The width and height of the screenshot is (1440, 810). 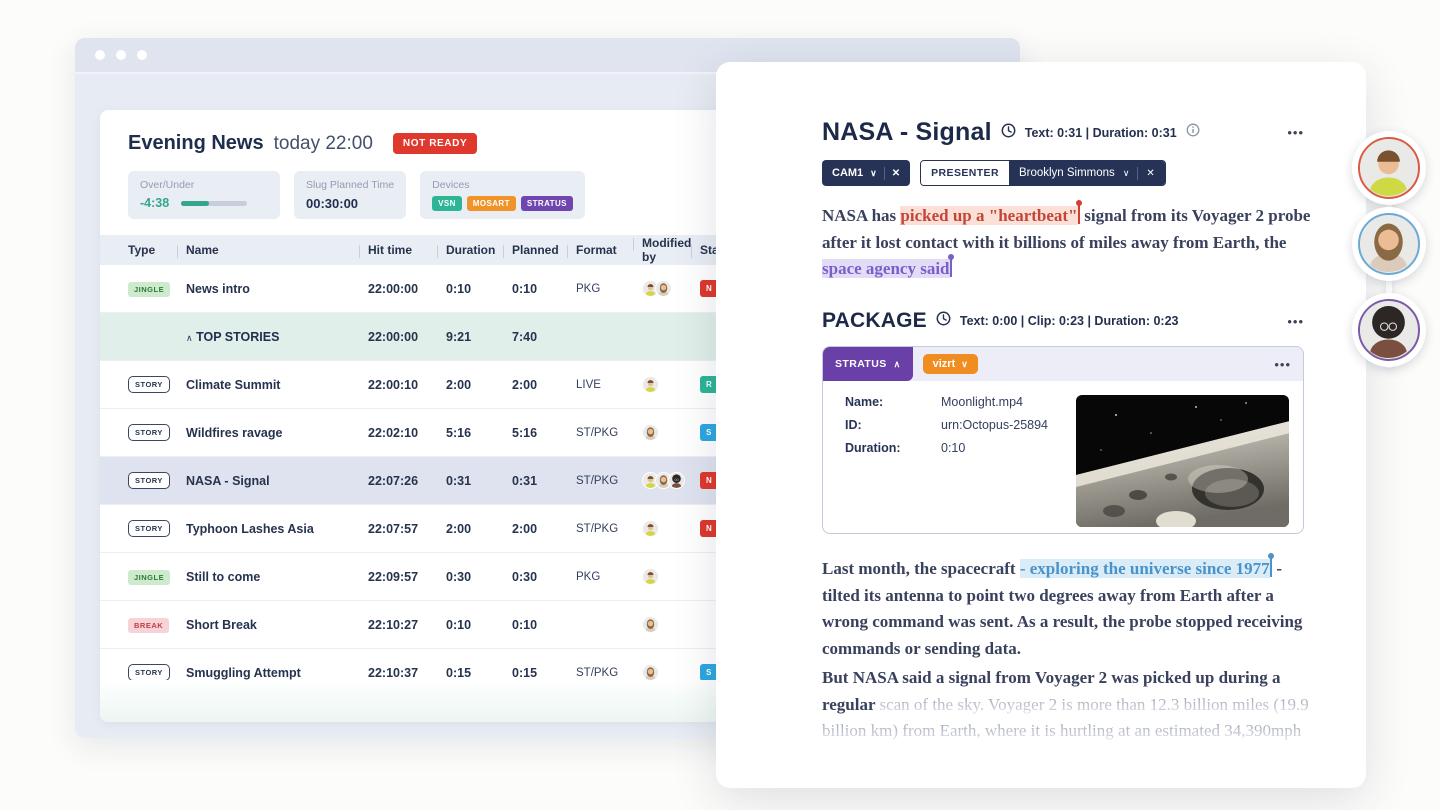 What do you see at coordinates (323, 143) in the screenshot?
I see `rundown-subtitle: today 22:00` at bounding box center [323, 143].